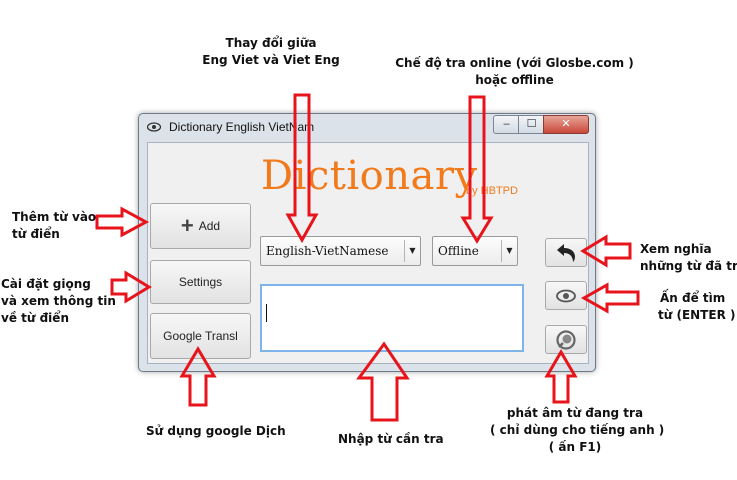  What do you see at coordinates (561, 376) in the screenshot?
I see `arrow-up-speak` at bounding box center [561, 376].